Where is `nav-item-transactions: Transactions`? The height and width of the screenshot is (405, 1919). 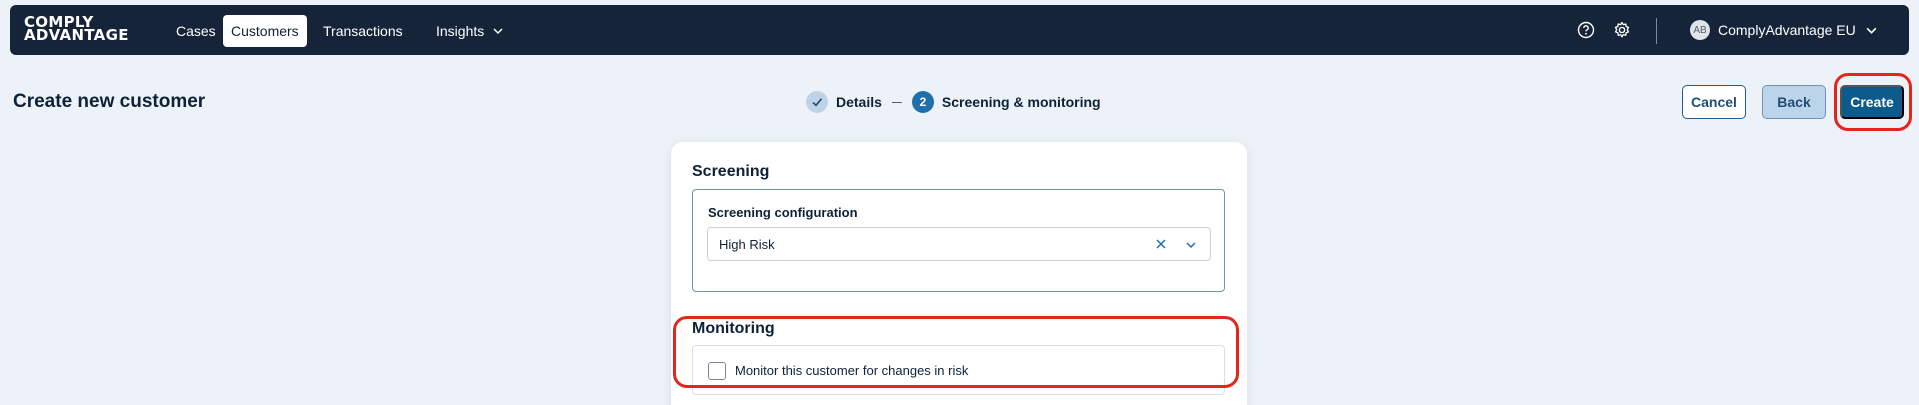
nav-item-transactions: Transactions is located at coordinates (363, 31).